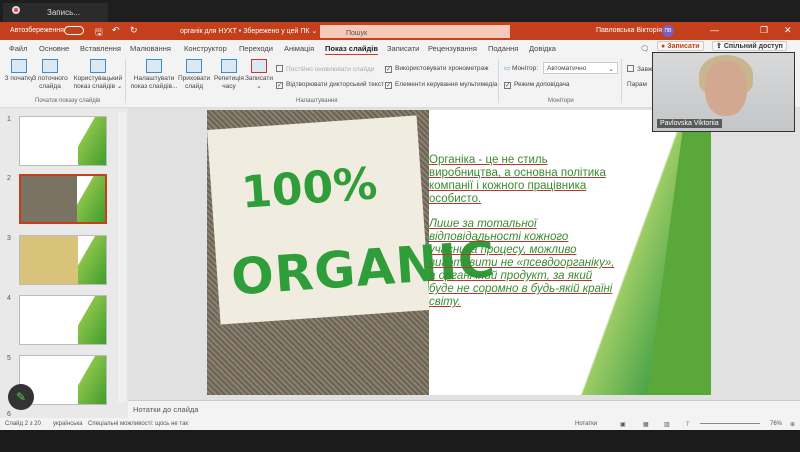  Describe the element at coordinates (229, 82) in the screenshot. I see `label: Репетиція часу` at that location.